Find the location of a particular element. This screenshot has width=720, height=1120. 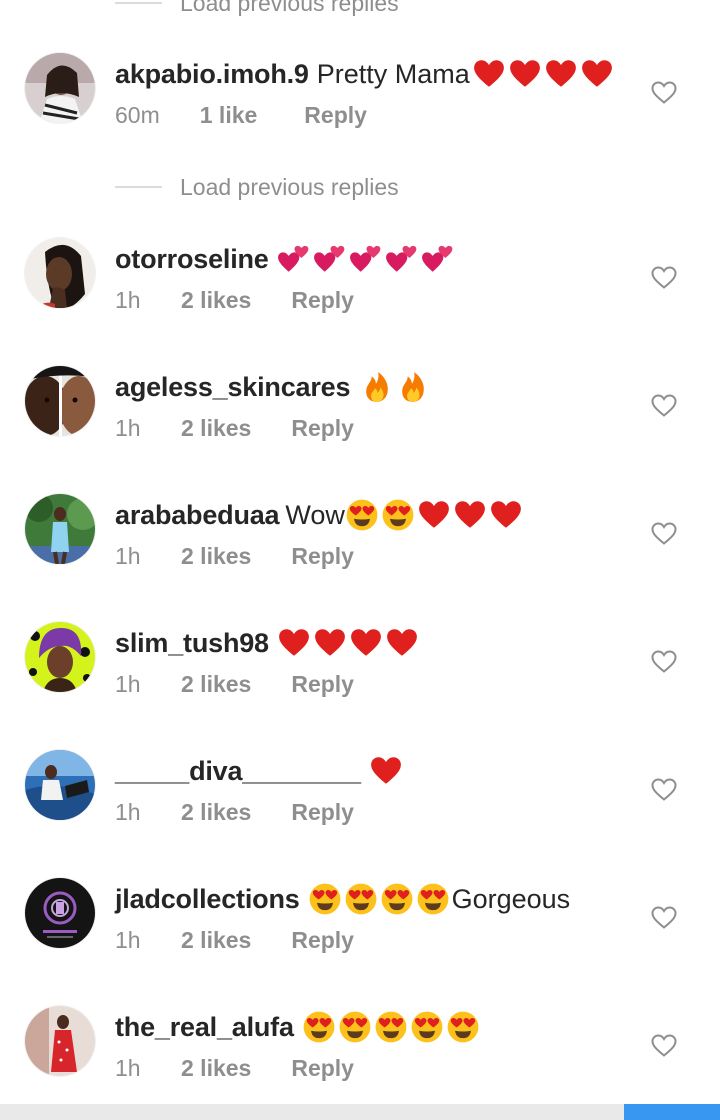

load-previous-replies-top: Load previous replies is located at coordinates (257, 9).